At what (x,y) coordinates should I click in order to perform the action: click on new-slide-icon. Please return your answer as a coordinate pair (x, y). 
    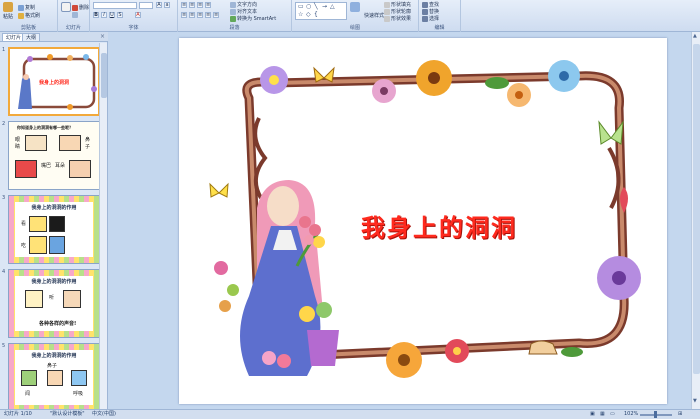
    Looking at the image, I should click on (66, 7).